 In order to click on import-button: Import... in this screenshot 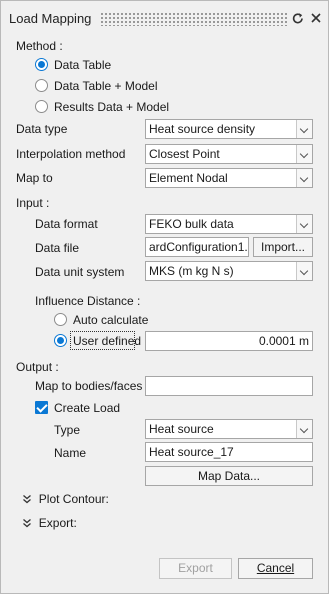, I will do `click(283, 247)`.